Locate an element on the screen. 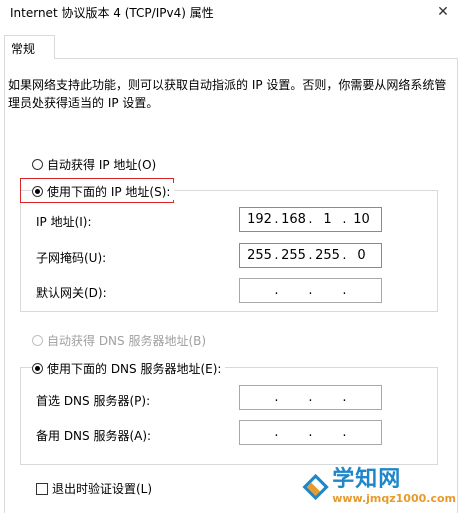  close-icon: ✕ is located at coordinates (443, 12).